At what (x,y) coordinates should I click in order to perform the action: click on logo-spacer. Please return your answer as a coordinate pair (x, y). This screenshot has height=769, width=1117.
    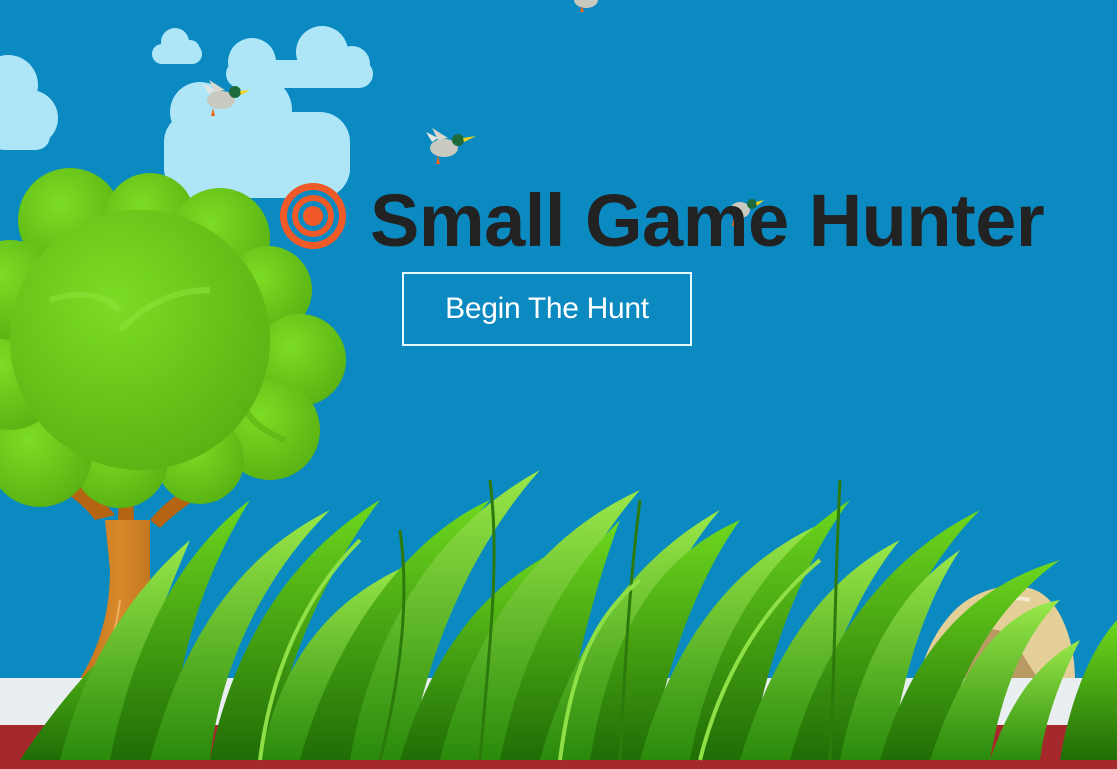
    Looking at the image, I should click on (314, 221).